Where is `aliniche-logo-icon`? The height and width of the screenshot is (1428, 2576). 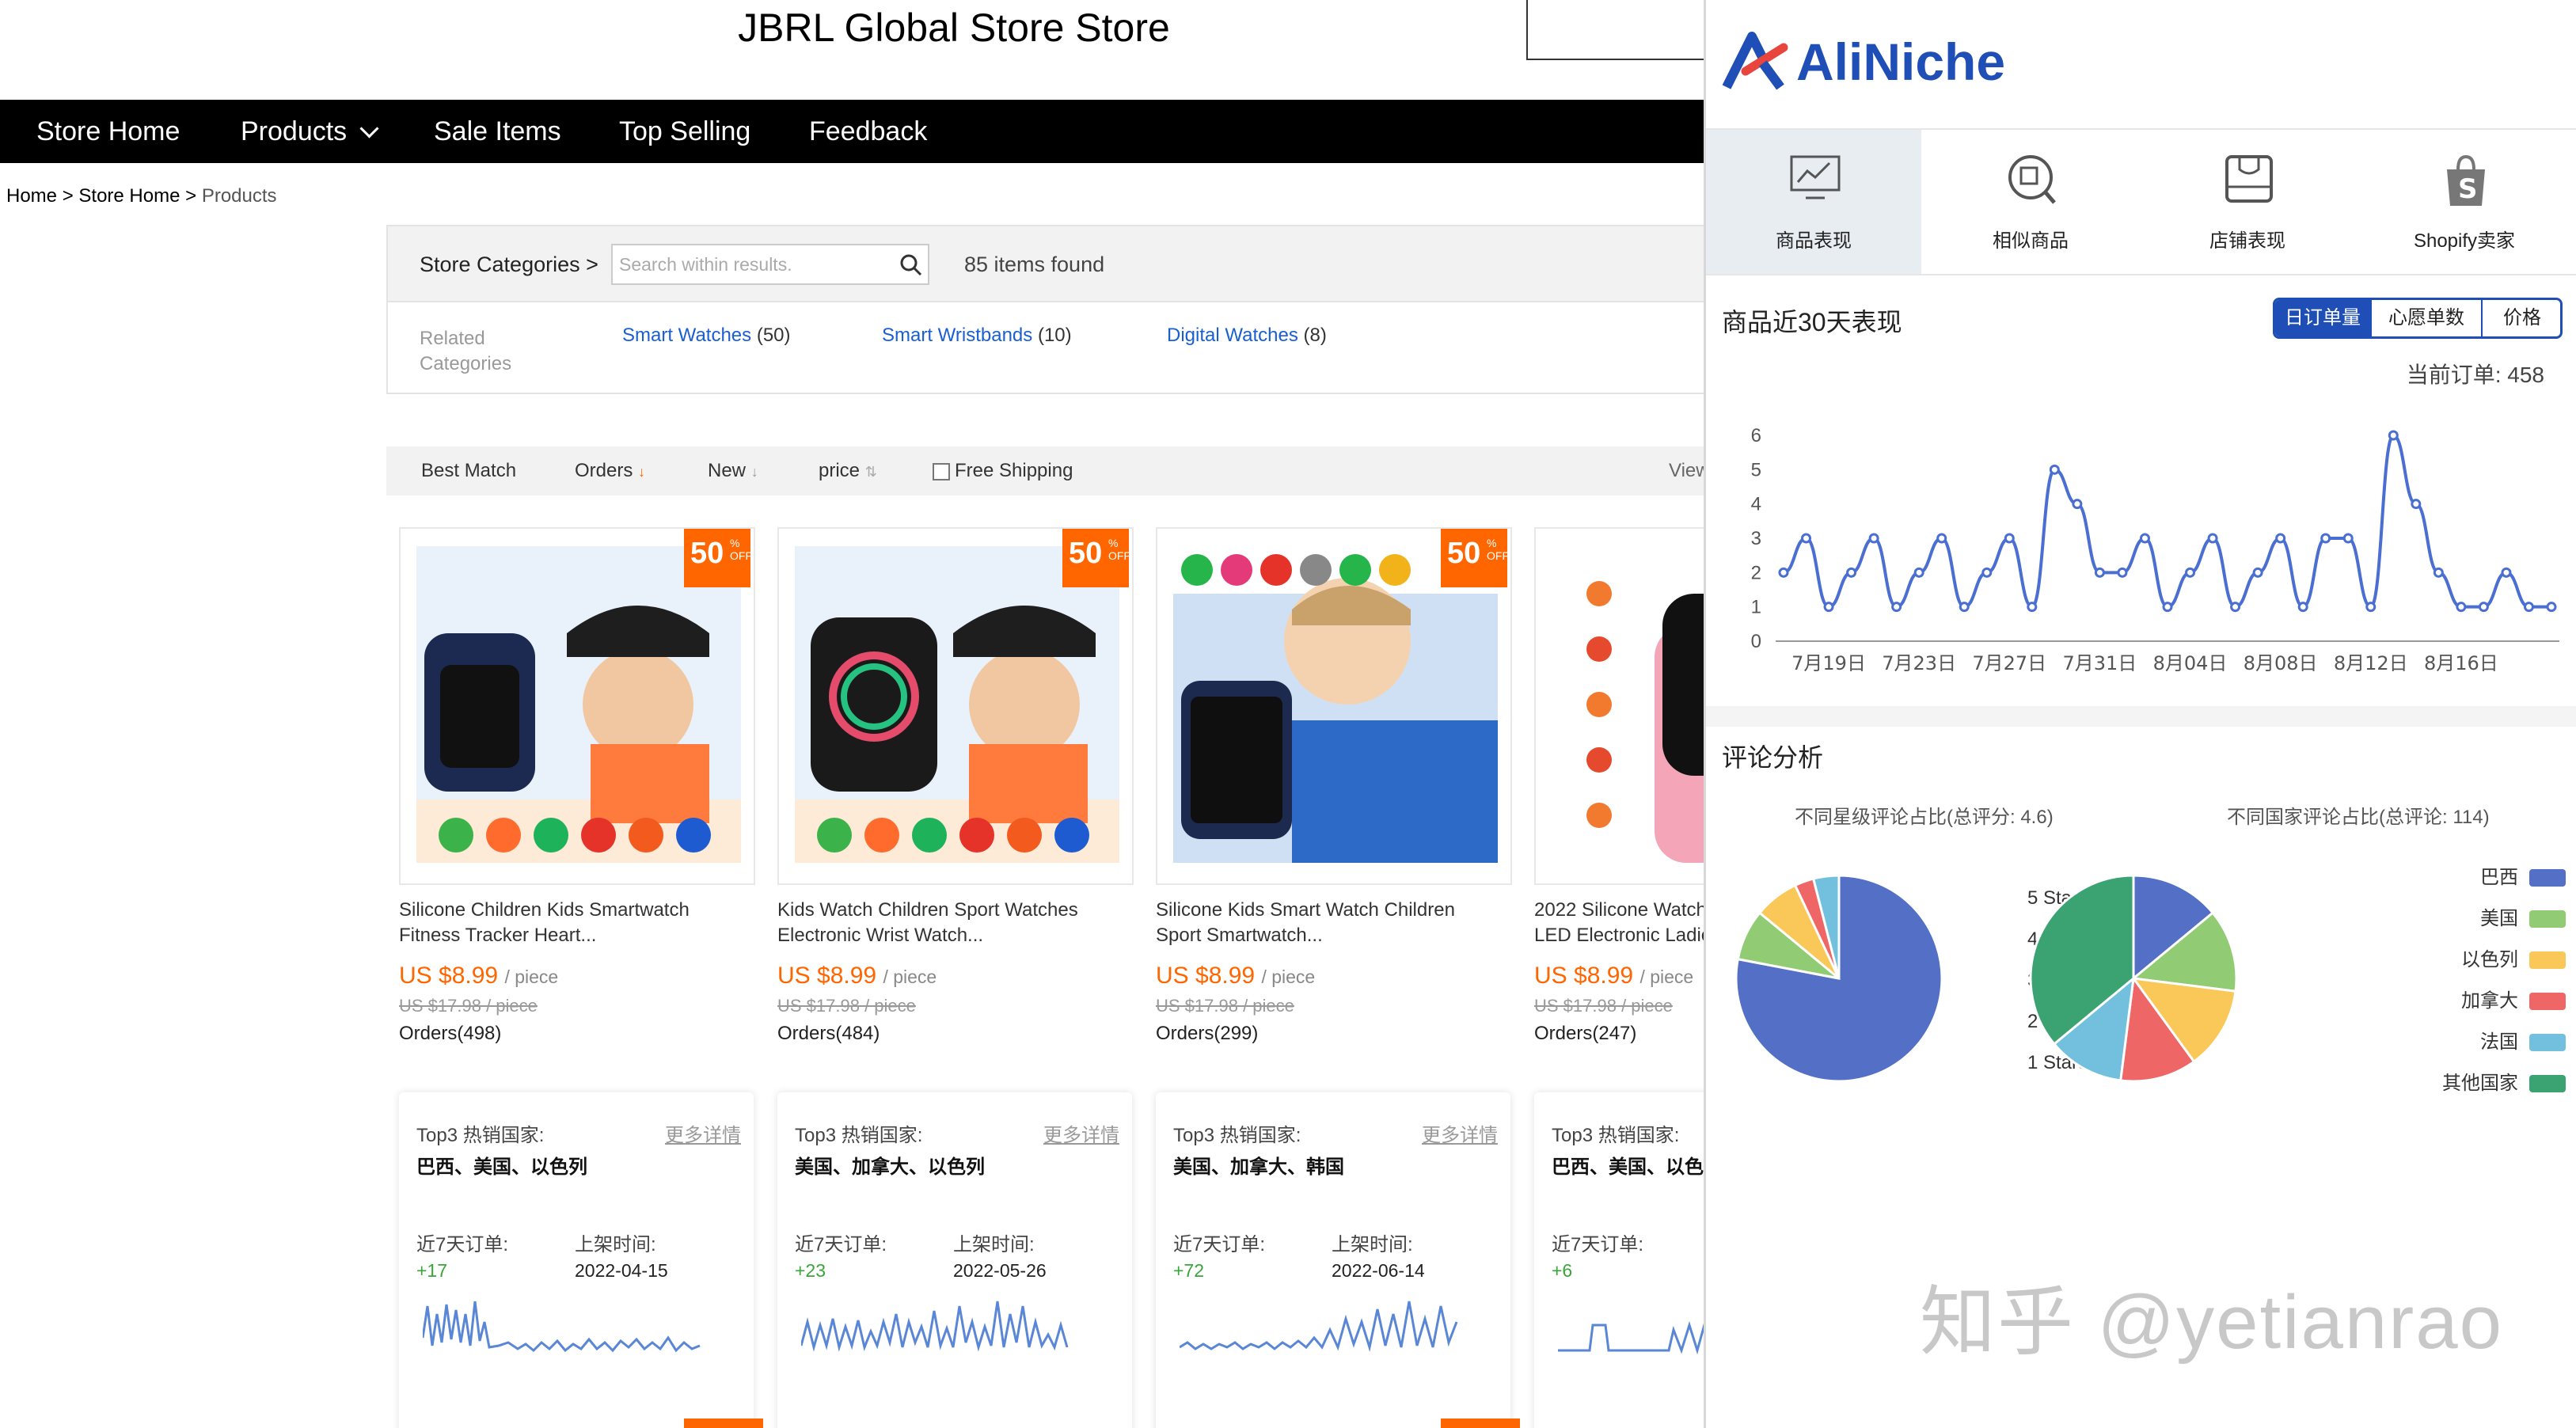
aliniche-logo-icon is located at coordinates (1755, 61).